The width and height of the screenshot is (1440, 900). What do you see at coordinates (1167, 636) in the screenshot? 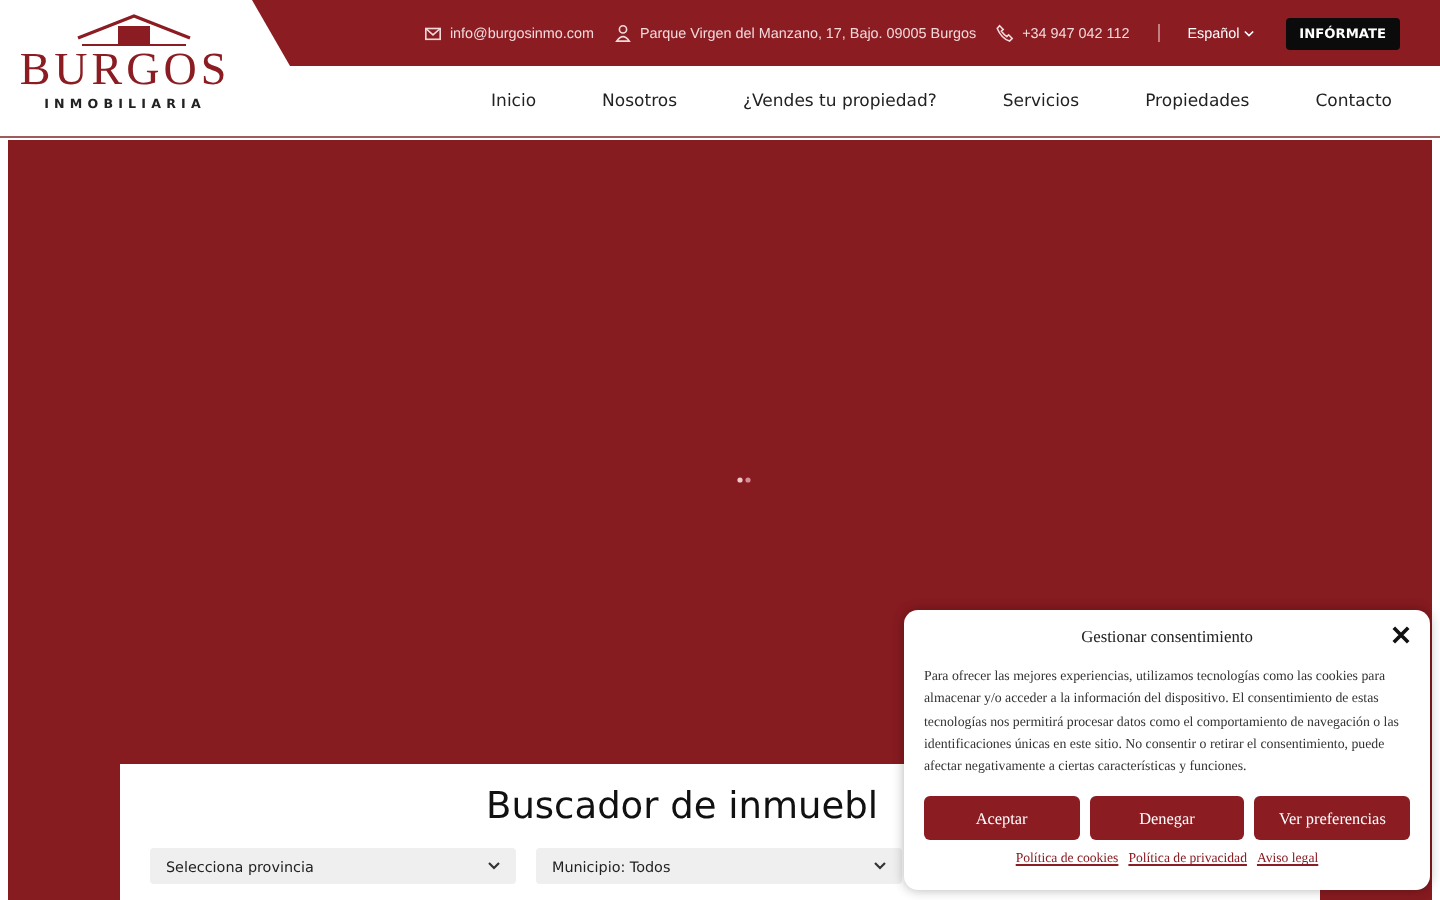
I see `dialog-title: Gestionar consentimiento` at bounding box center [1167, 636].